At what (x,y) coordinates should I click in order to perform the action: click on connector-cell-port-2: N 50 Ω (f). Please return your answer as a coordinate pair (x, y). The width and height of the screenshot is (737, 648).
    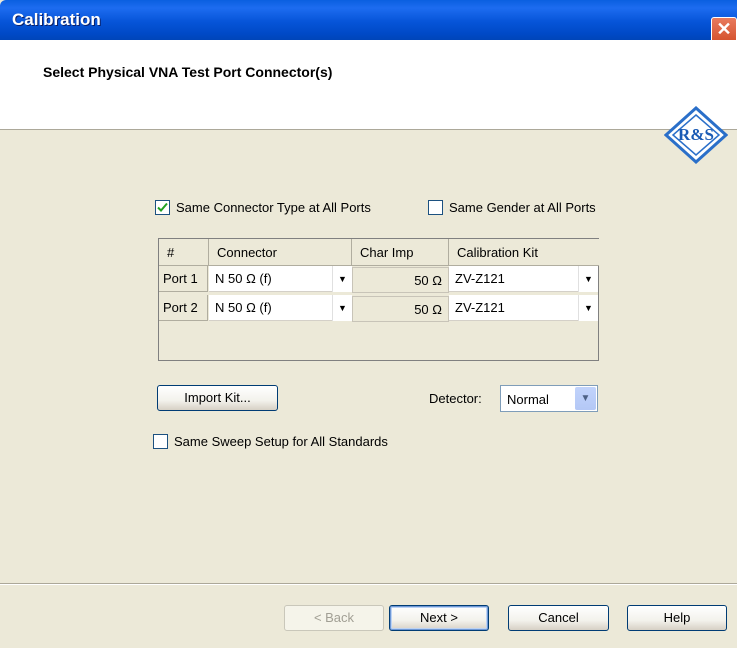
    Looking at the image, I should click on (270, 308).